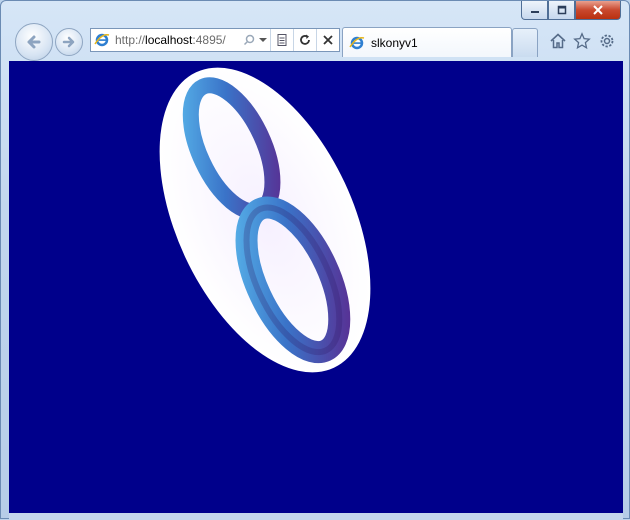 Image resolution: width=630 pixels, height=520 pixels. I want to click on caption-buttons, so click(571, 11).